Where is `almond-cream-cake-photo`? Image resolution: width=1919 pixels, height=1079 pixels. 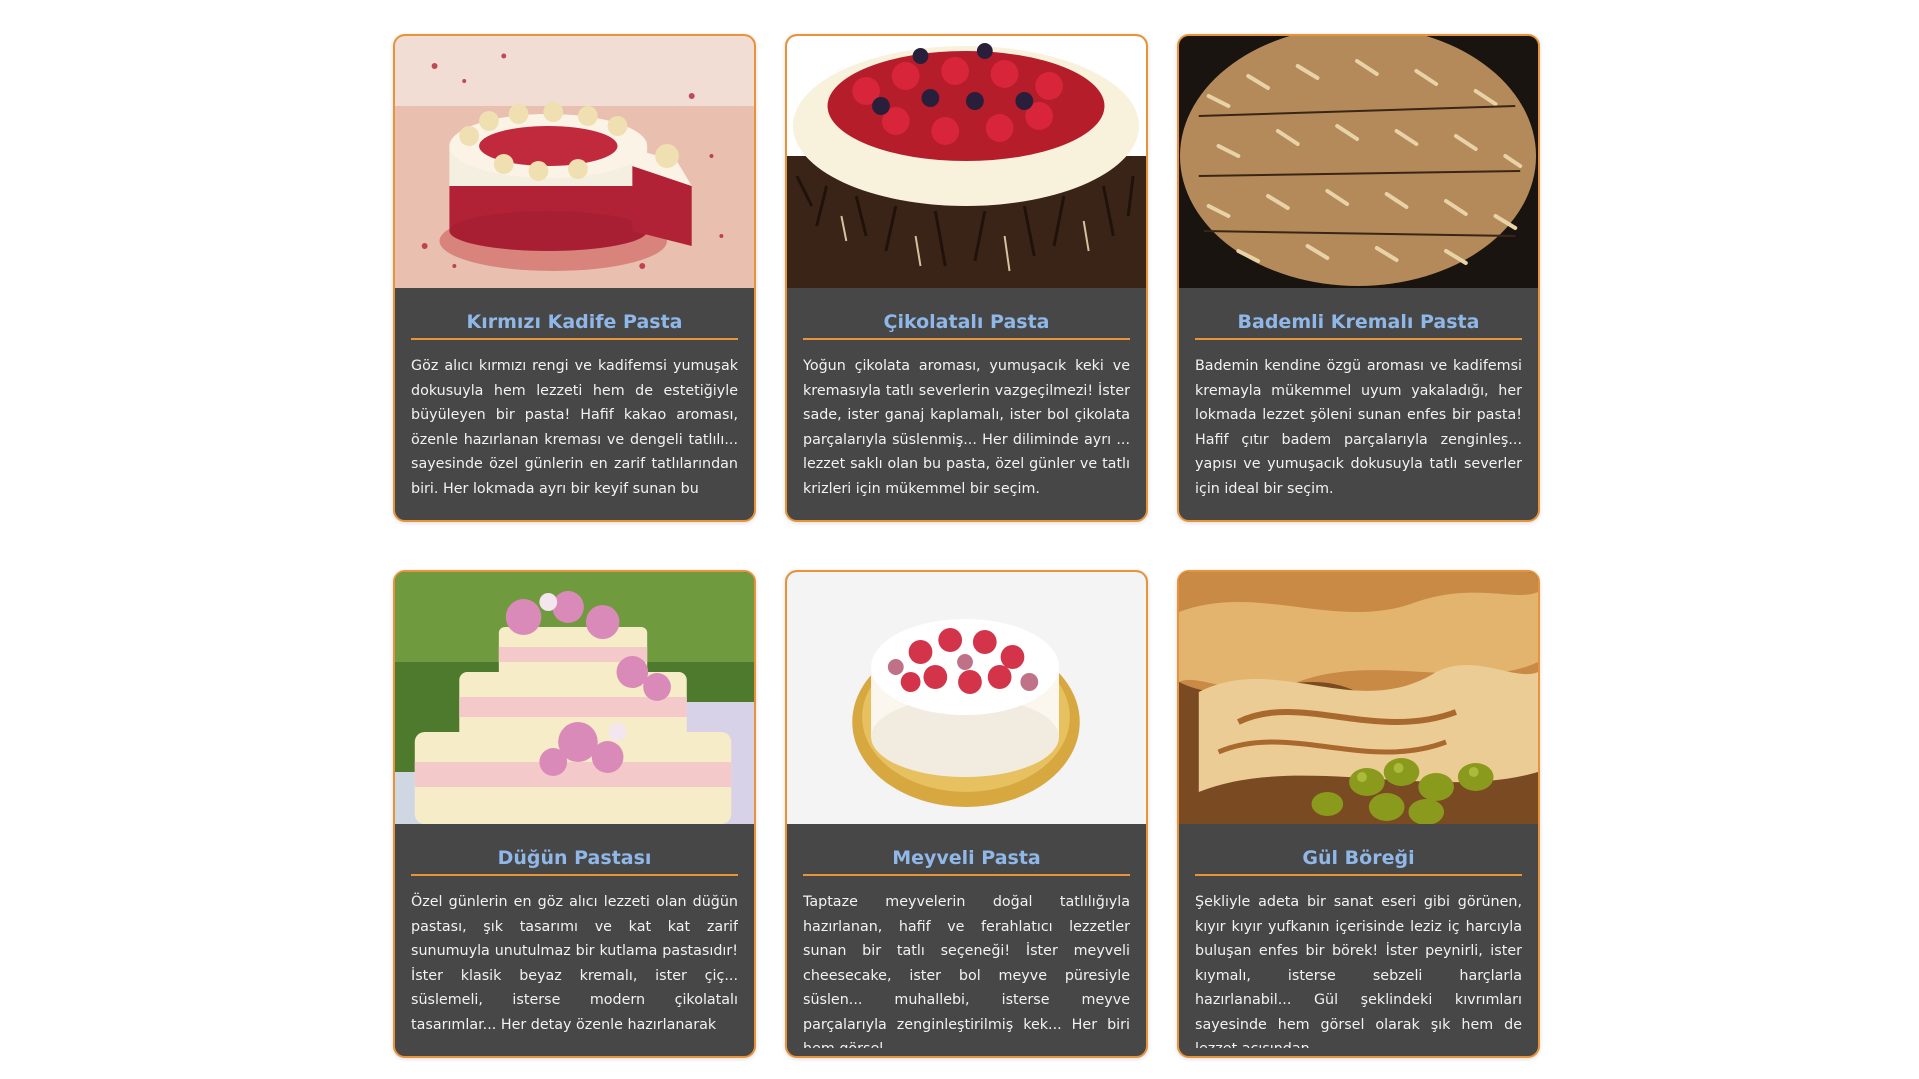
almond-cream-cake-photo is located at coordinates (1358, 162).